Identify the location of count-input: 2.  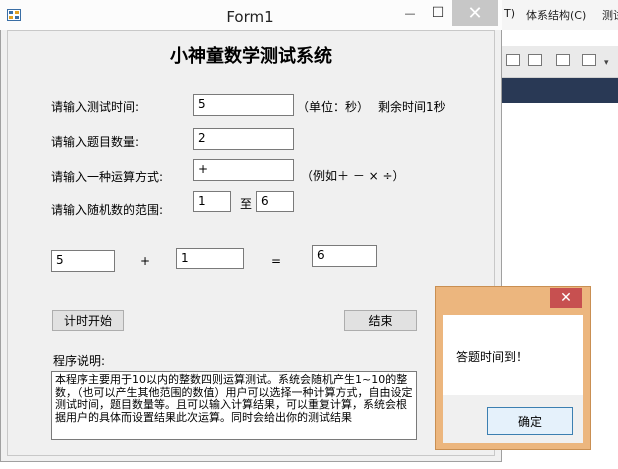
(243, 139).